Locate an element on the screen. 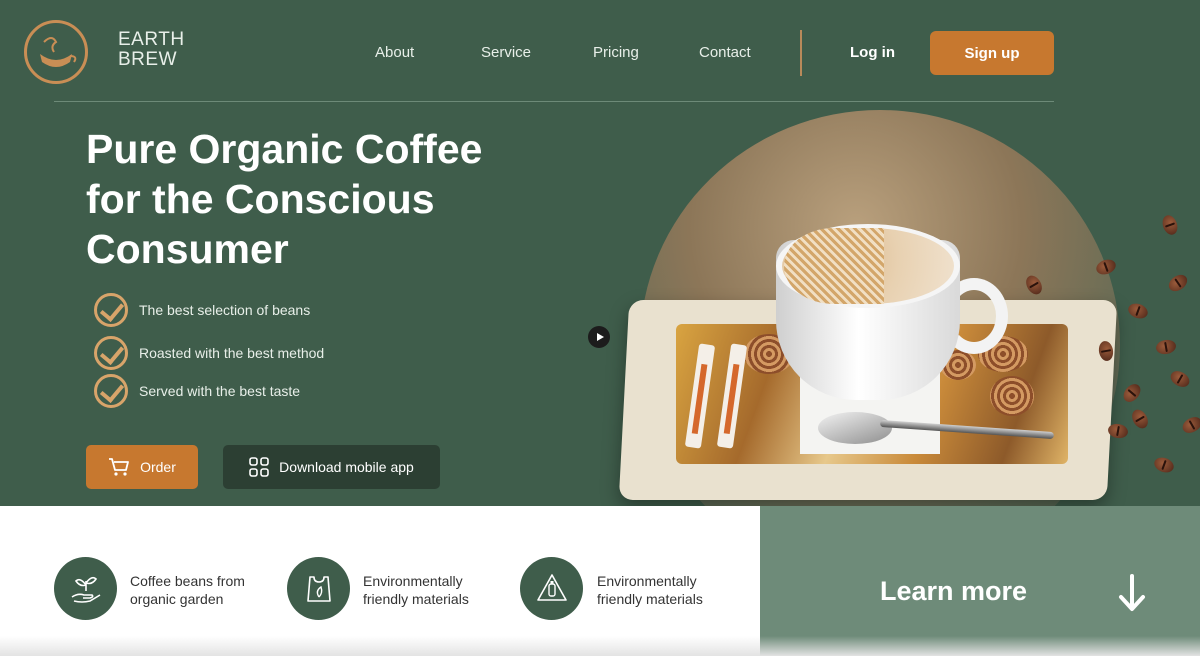  brand-line-1: EARTH is located at coordinates (151, 39).